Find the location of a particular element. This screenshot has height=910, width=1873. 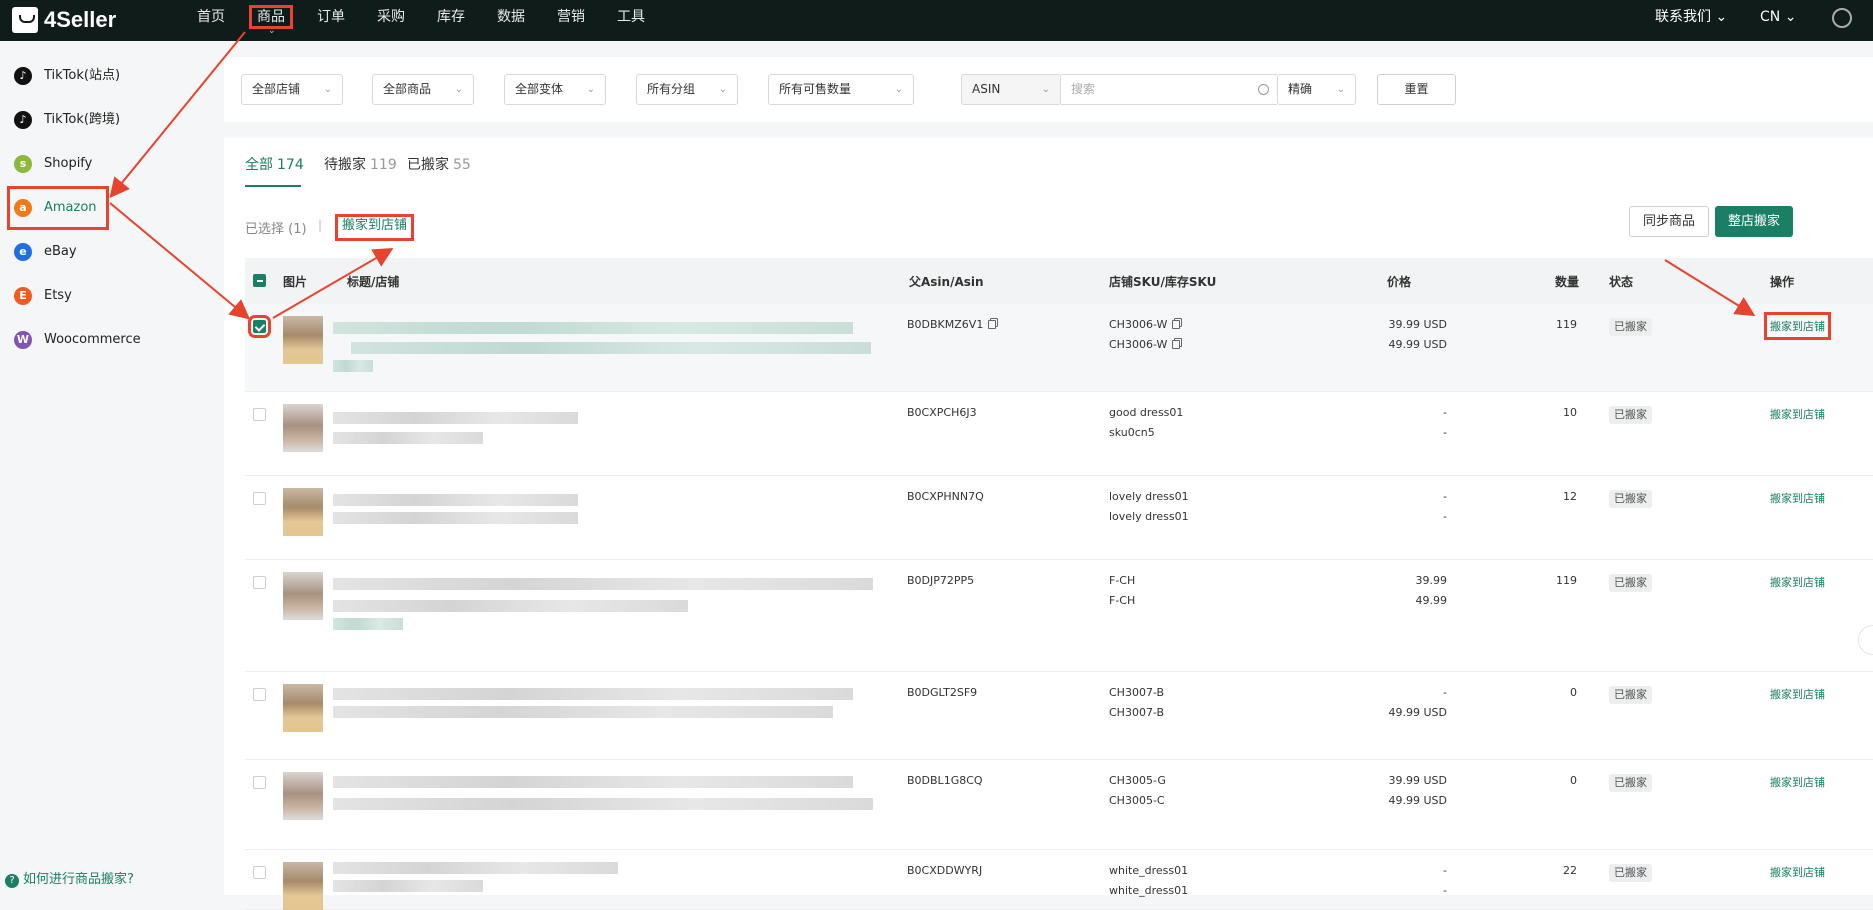

search-input: 搜索 is located at coordinates (1169, 89).